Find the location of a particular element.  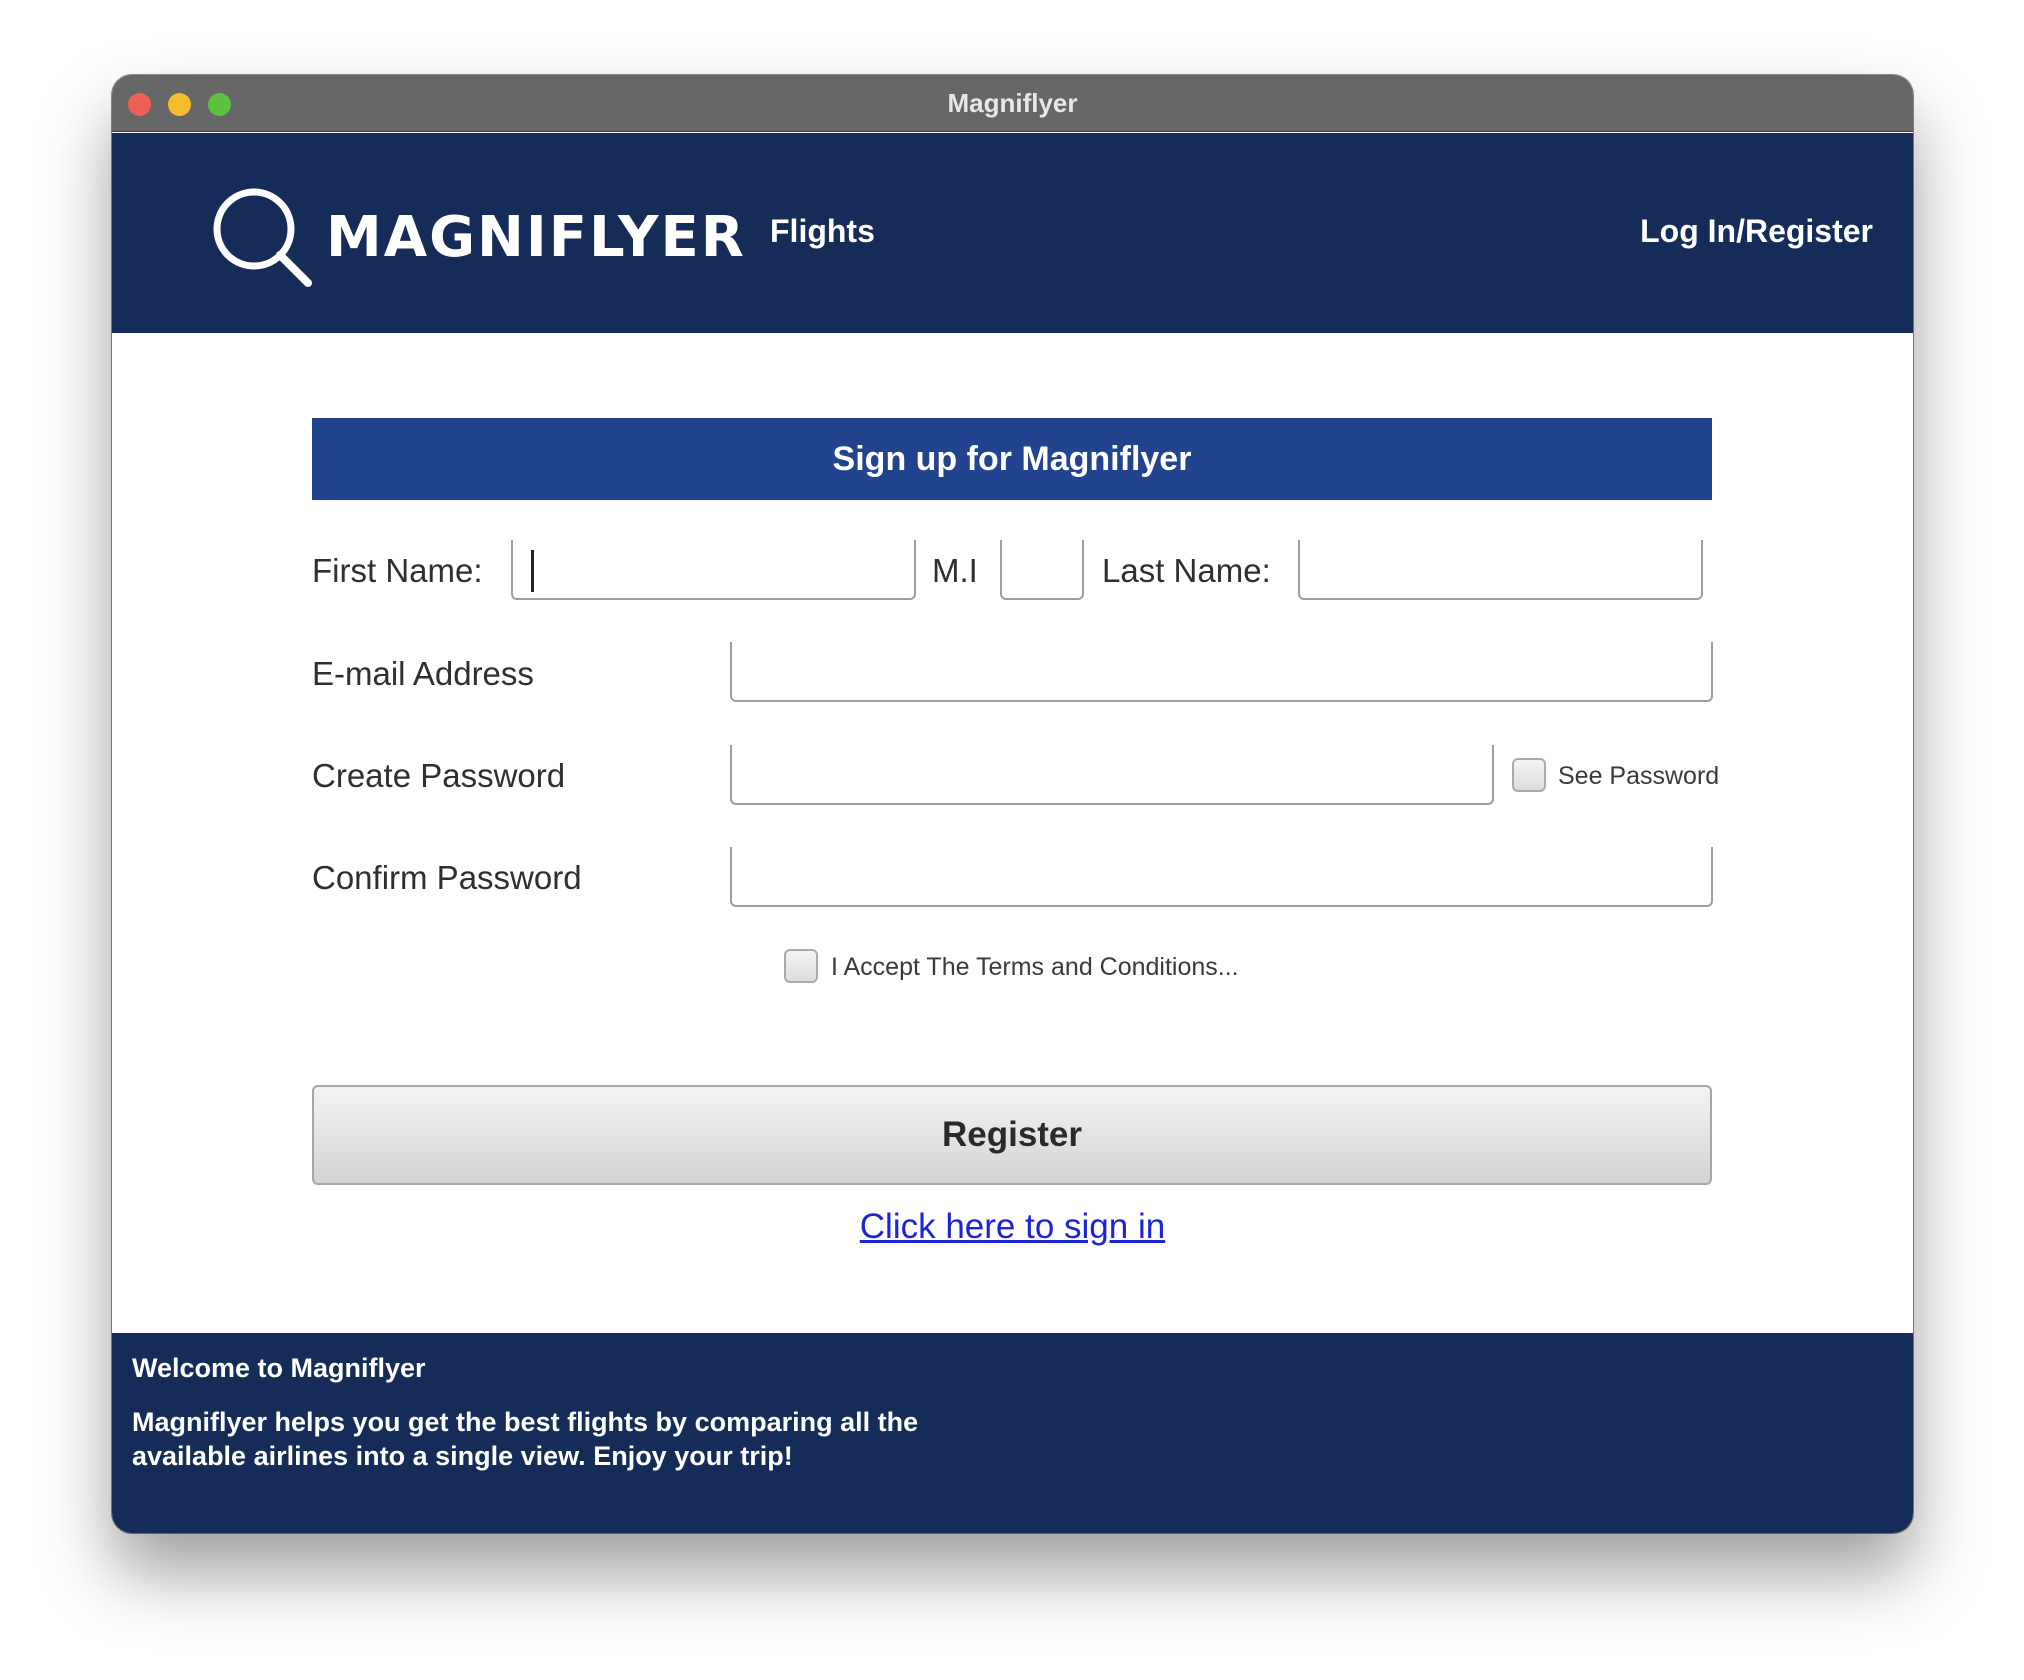

sign-in-link: Click here to sign in is located at coordinates (1012, 1227).